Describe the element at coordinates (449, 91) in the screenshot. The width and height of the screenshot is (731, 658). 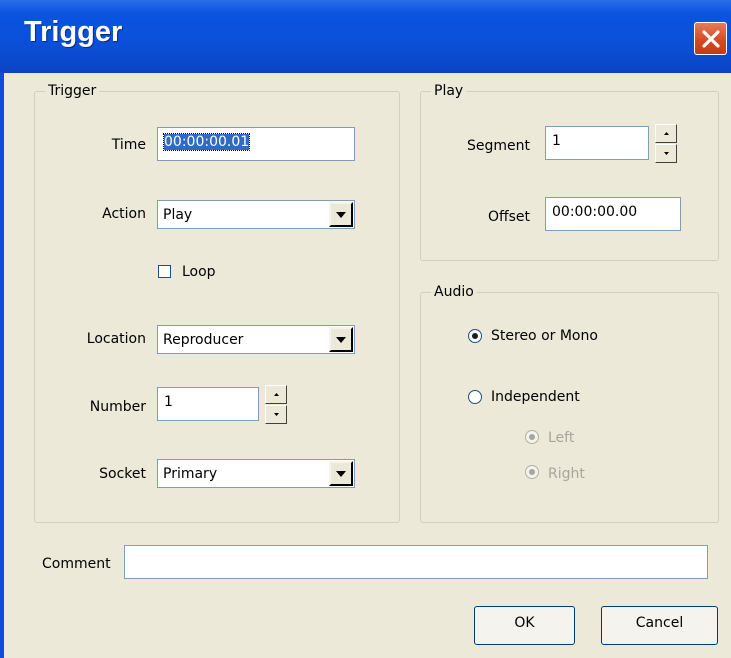
I see `play-group-legend: Play` at that location.